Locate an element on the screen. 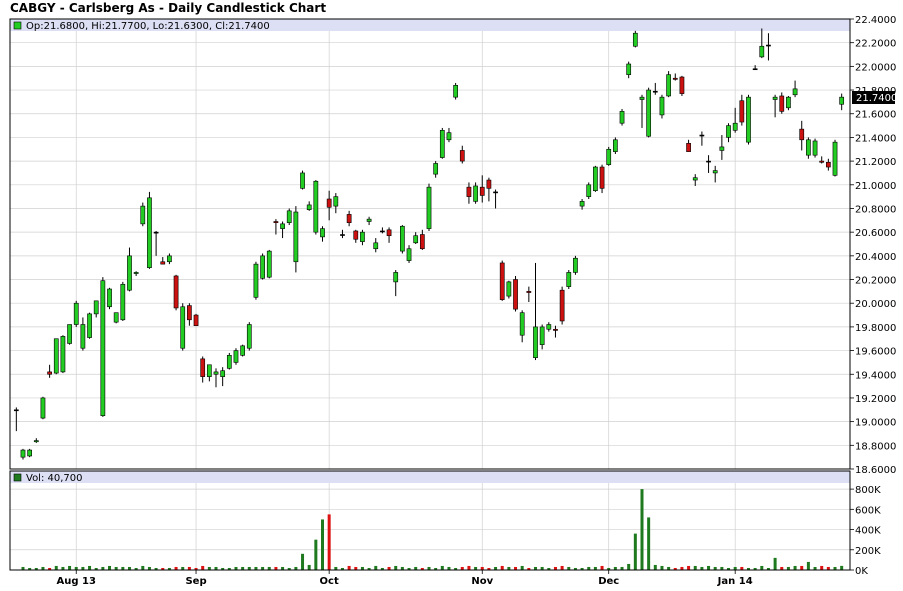  vol-tick-label: 200K is located at coordinates (868, 551).